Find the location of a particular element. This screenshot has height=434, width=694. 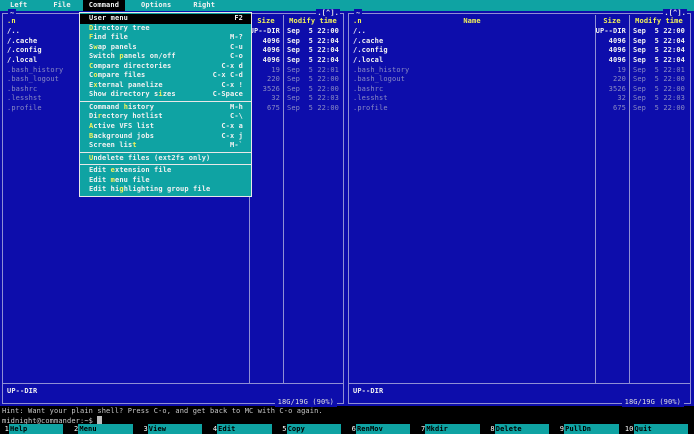

menu-item-user-menu: User menu F2 is located at coordinates (165, 19).